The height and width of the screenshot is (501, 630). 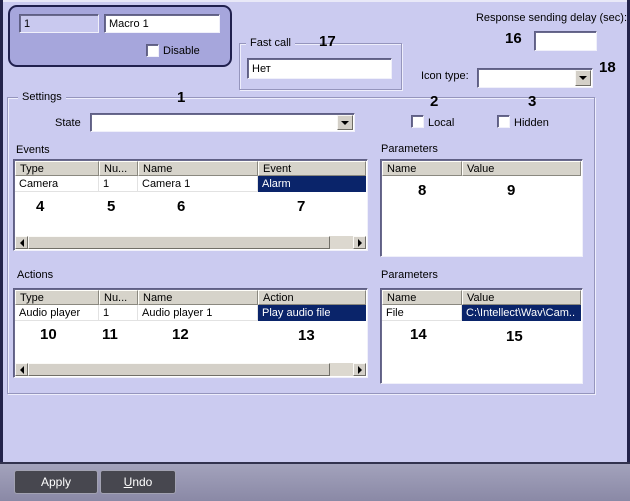 What do you see at coordinates (327, 41) in the screenshot?
I see `annotation-17: 17` at bounding box center [327, 41].